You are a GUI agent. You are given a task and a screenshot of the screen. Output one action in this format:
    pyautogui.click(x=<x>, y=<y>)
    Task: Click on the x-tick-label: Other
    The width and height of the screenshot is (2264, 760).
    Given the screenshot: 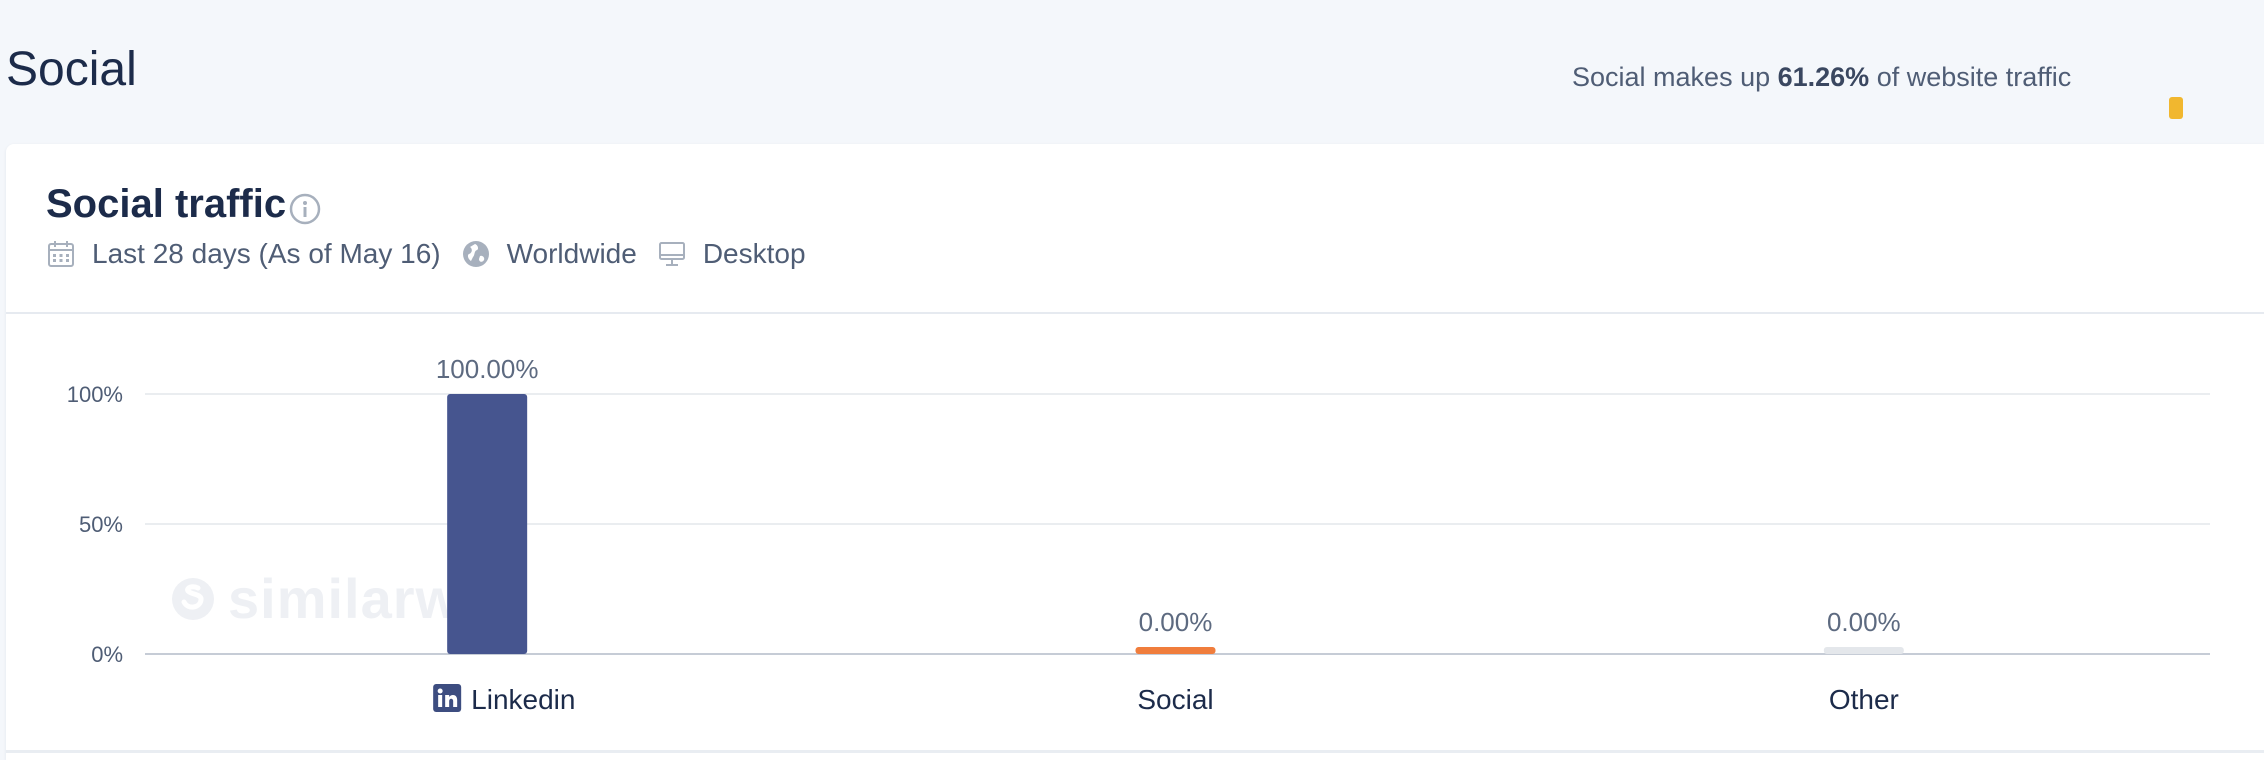 What is the action you would take?
    pyautogui.click(x=1864, y=699)
    